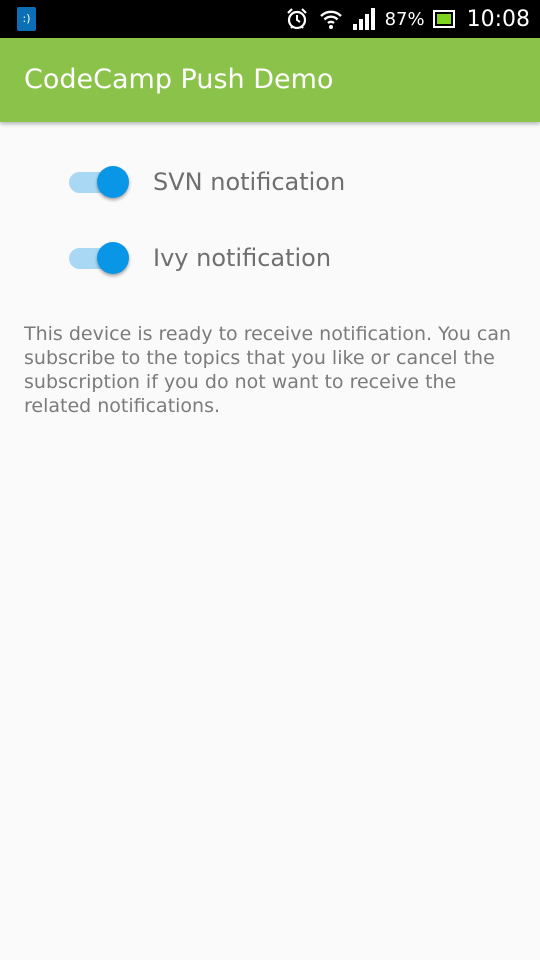 The image size is (540, 960). Describe the element at coordinates (498, 19) in the screenshot. I see `clock-time: 10:08` at that location.